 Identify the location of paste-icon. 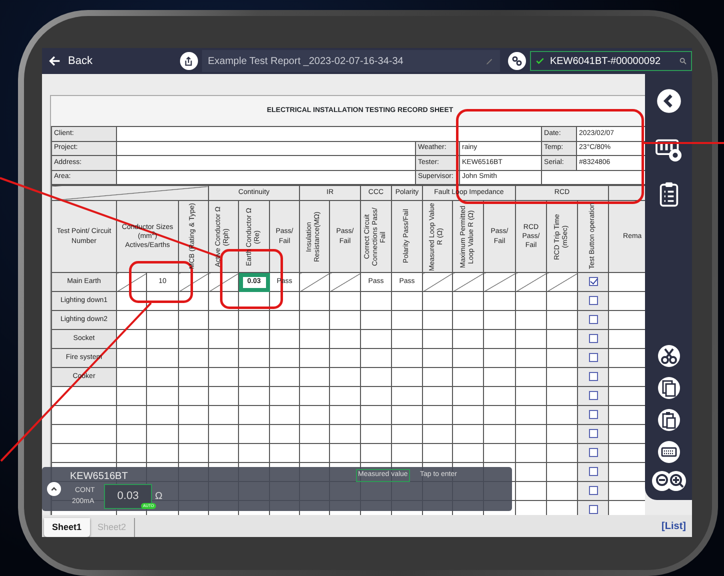
(668, 420).